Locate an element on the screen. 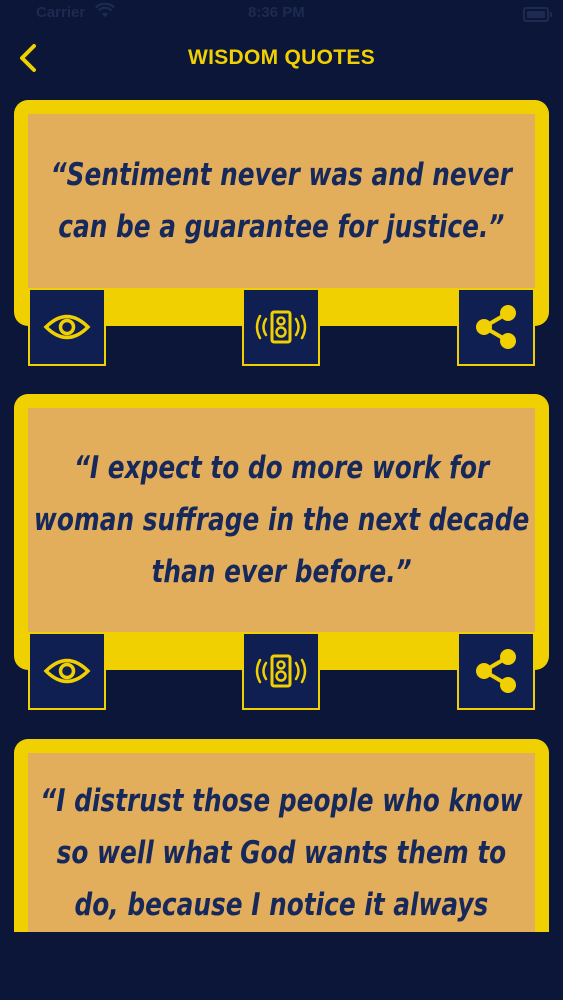 The image size is (563, 1000). nav-bar: WISDOM QUOTES is located at coordinates (281, 58).